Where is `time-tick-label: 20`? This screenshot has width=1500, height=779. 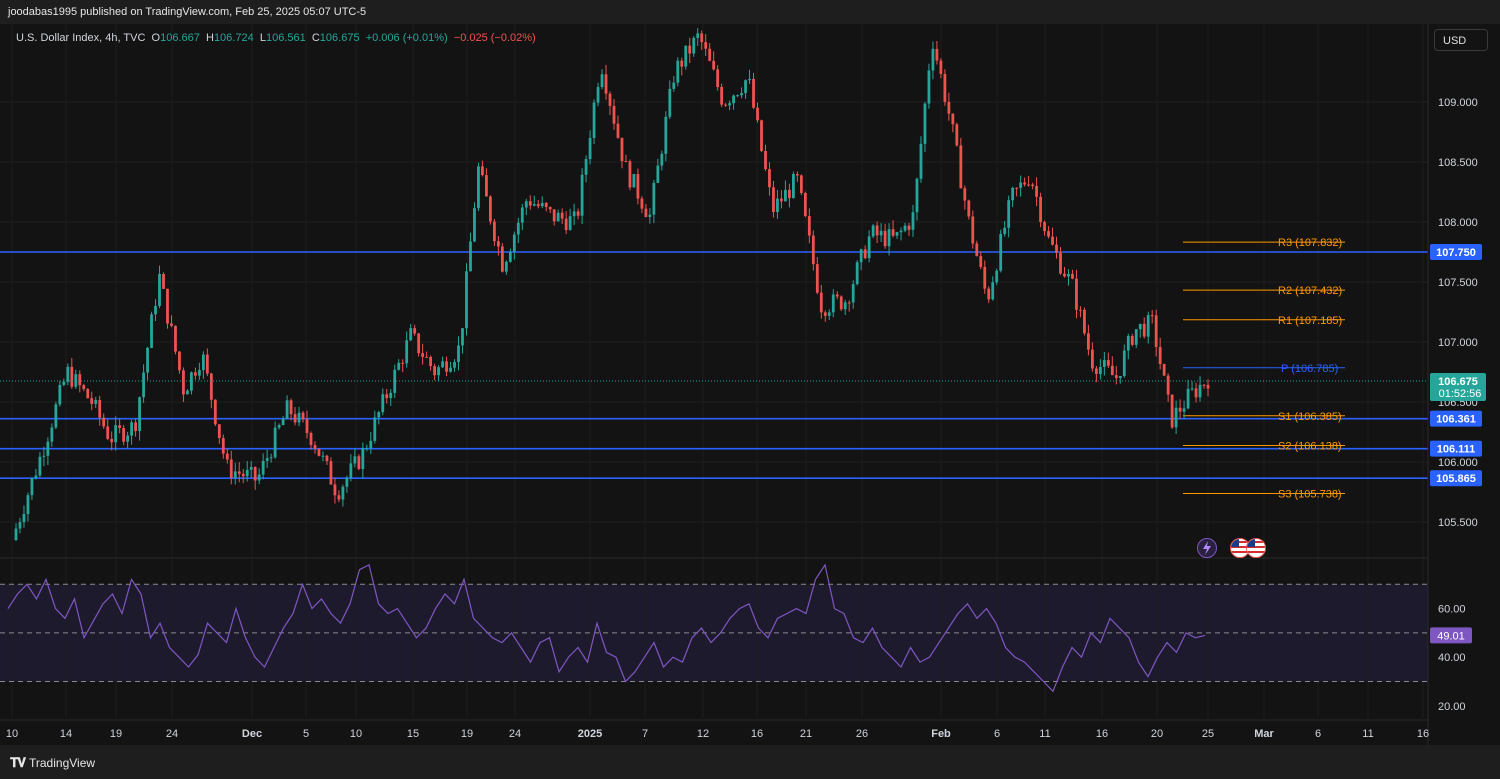
time-tick-label: 20 is located at coordinates (1157, 734).